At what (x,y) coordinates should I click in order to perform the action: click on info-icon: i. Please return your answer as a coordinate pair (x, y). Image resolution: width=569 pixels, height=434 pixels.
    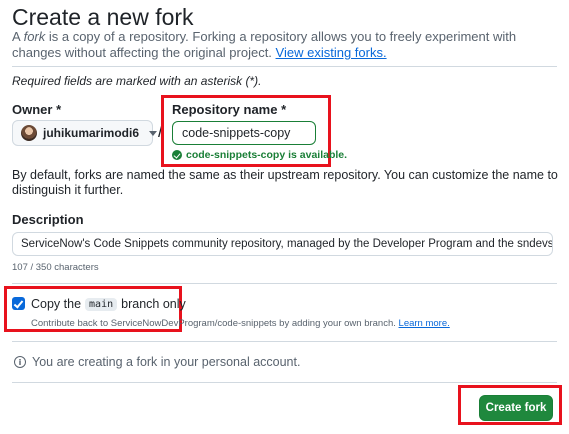
    Looking at the image, I should click on (20, 362).